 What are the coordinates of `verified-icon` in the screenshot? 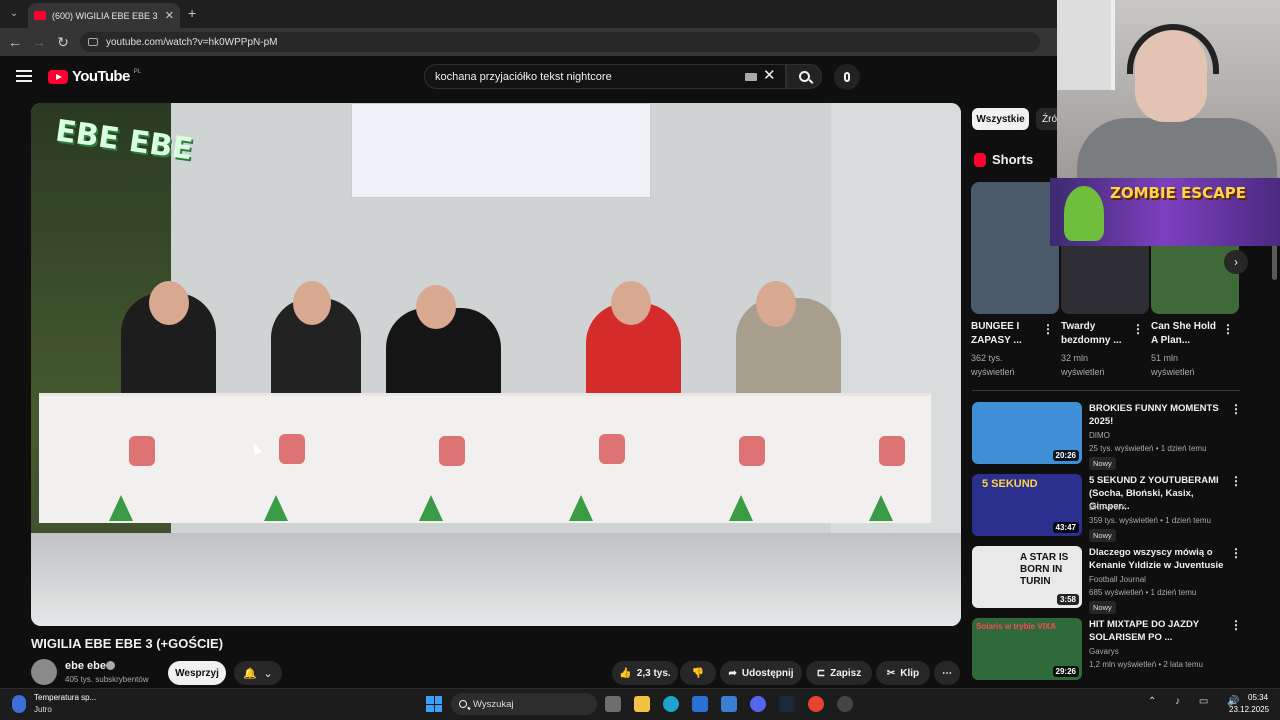 It's located at (110, 665).